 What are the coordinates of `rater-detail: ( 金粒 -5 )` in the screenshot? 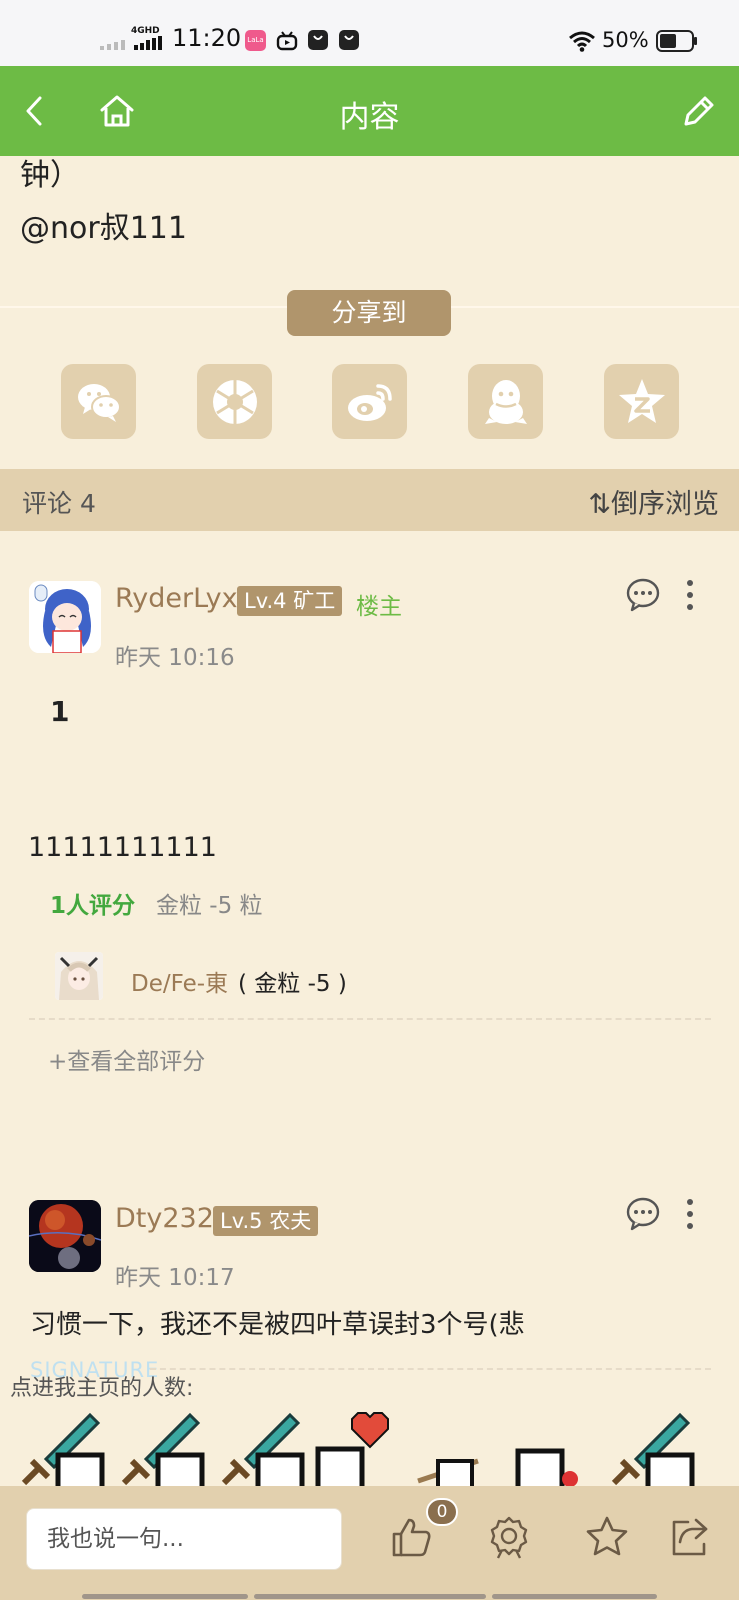 It's located at (292, 984).